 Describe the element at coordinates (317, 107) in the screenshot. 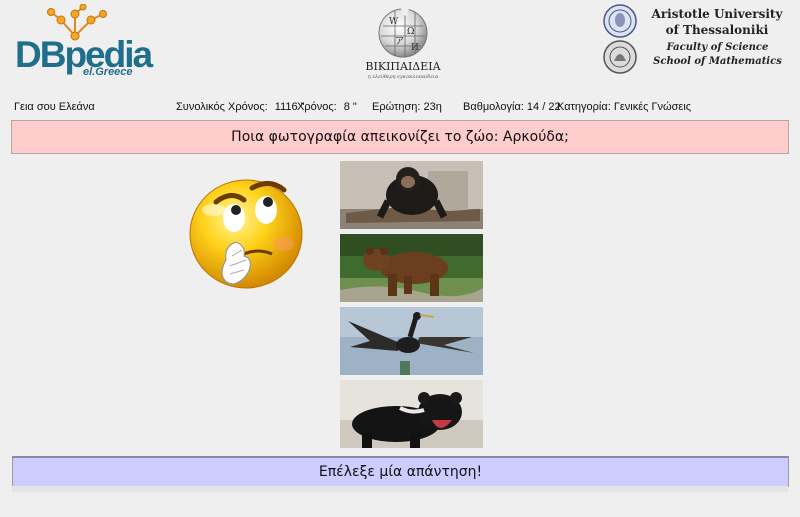

I see `question-time-label: Χρόνος:` at that location.